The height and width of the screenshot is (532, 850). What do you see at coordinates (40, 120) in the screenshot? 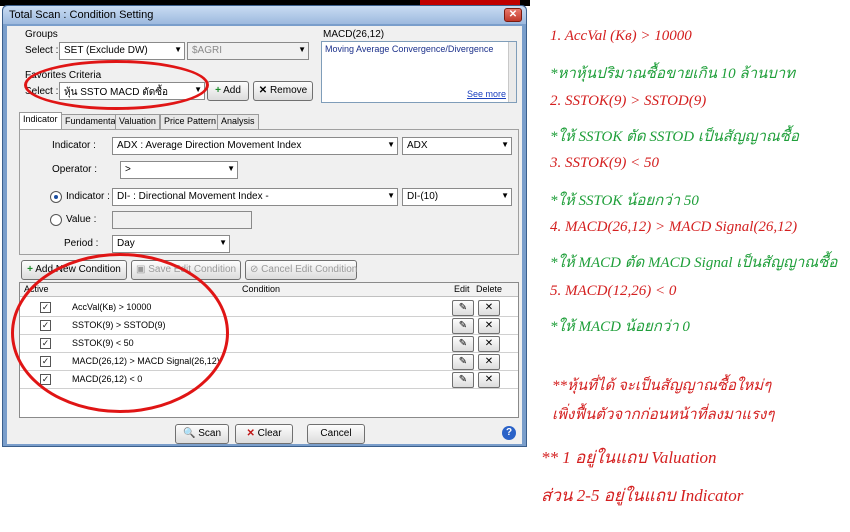
I see `tab-indicator: Indicator` at bounding box center [40, 120].